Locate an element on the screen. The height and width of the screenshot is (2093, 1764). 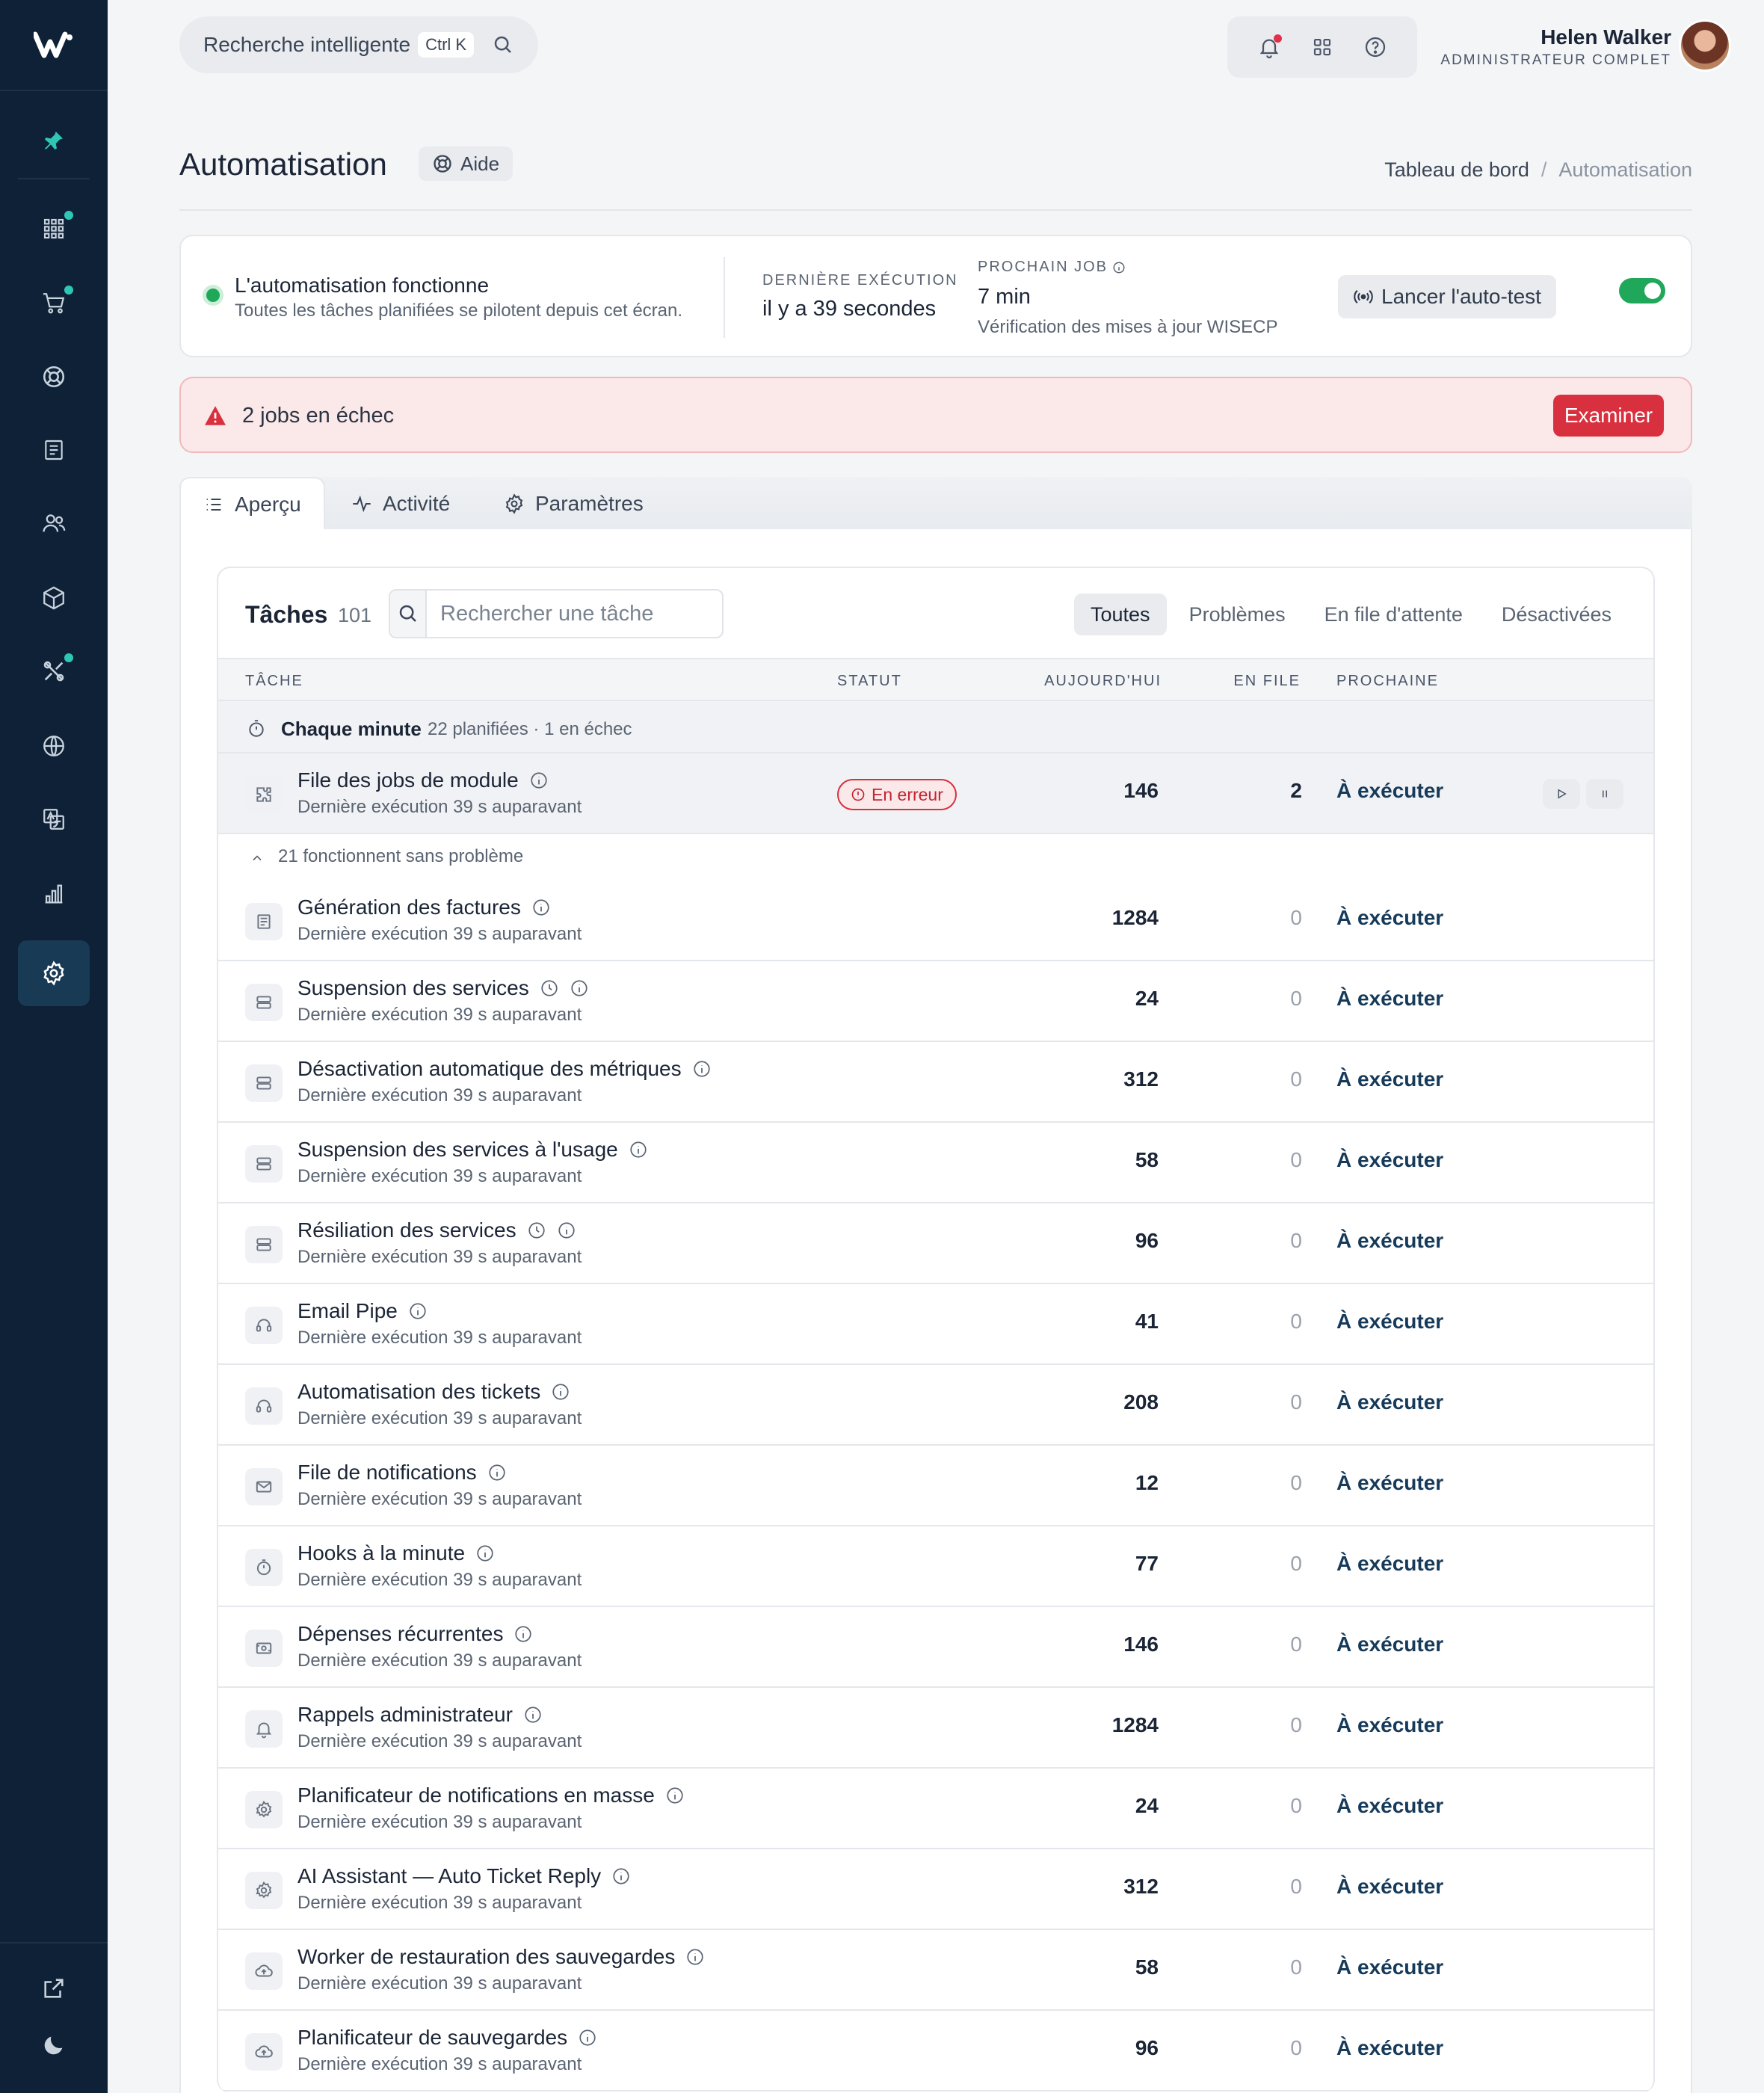
filter-all: Toutes is located at coordinates (1120, 614).